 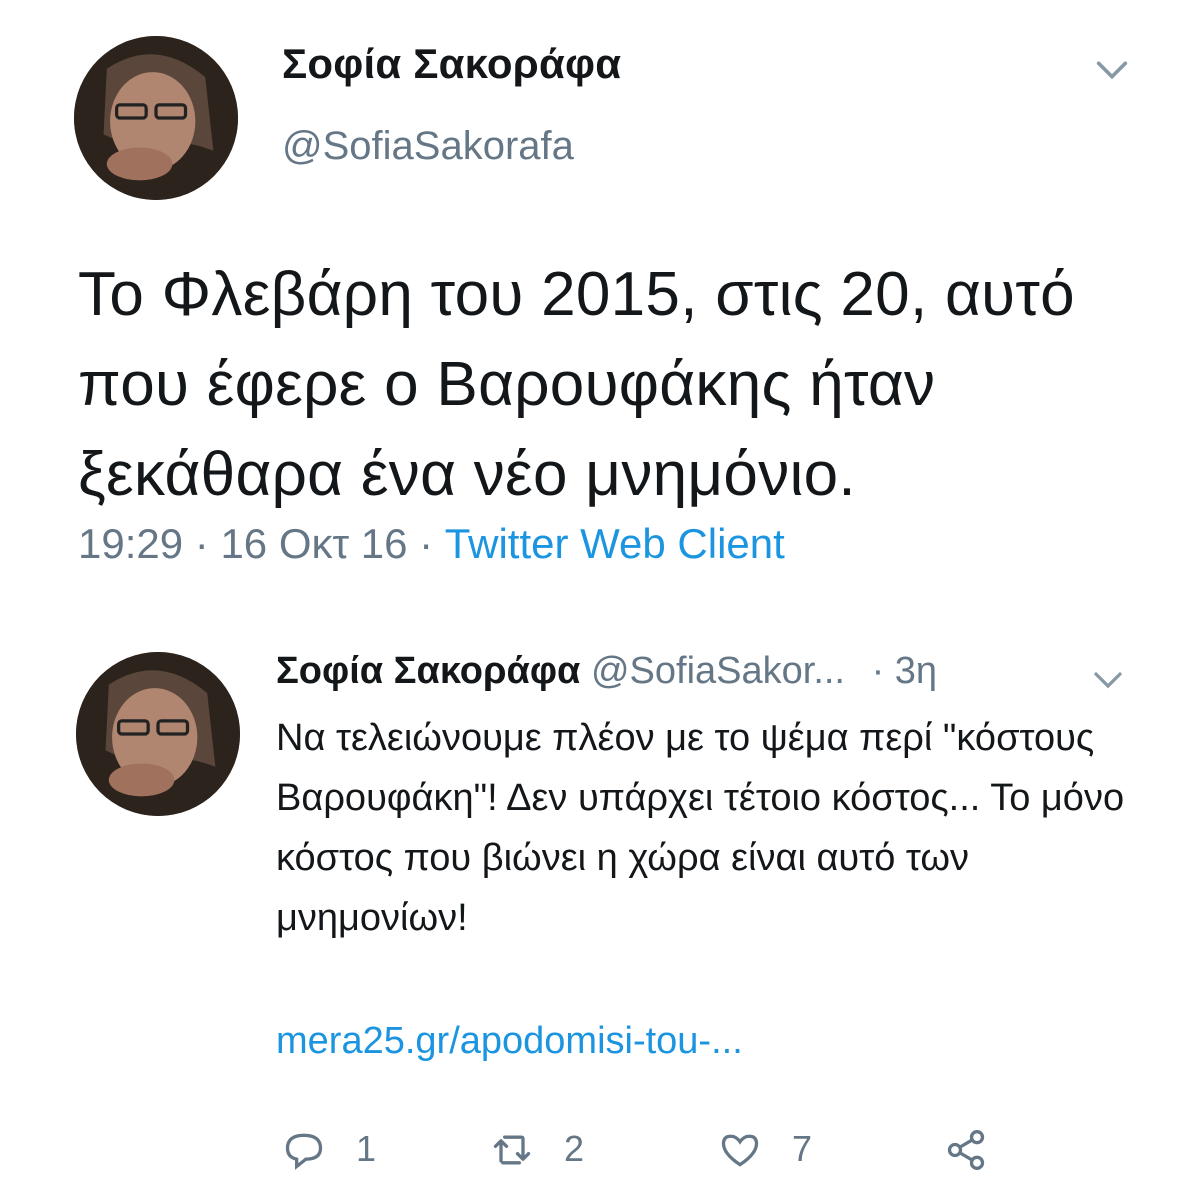 I want to click on avatar, so click(x=156, y=118).